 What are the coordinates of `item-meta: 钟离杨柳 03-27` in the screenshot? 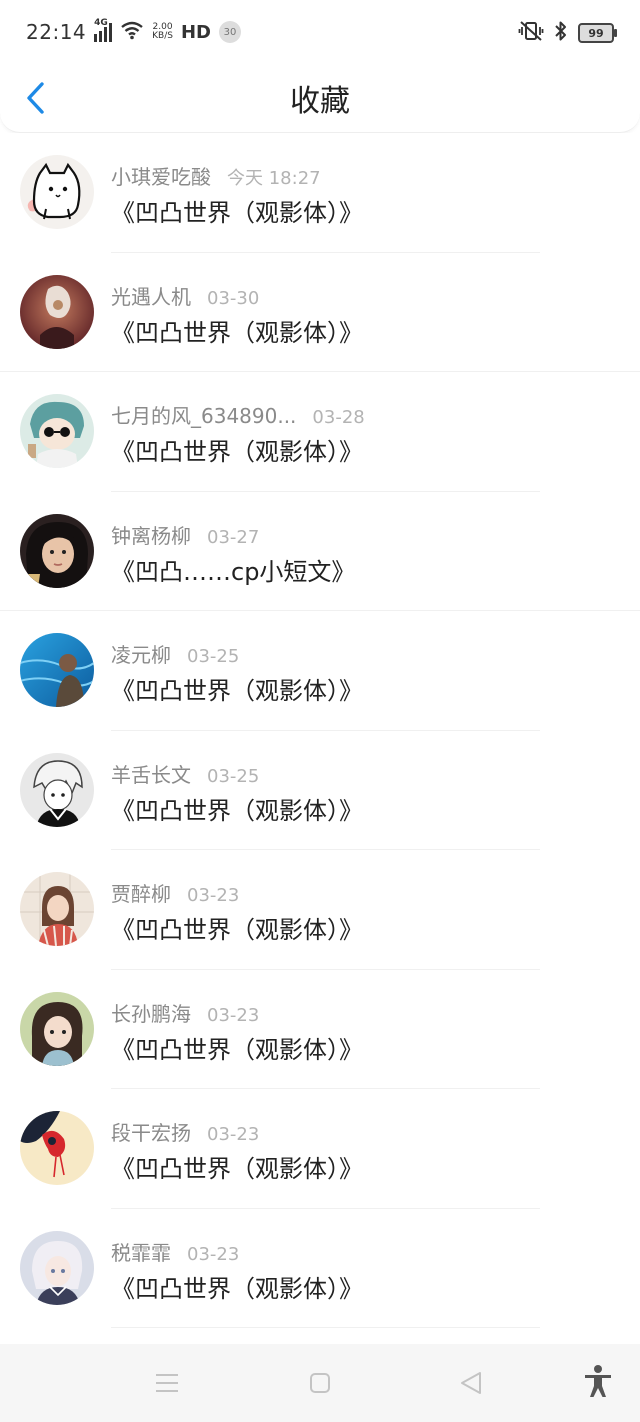 It's located at (185, 534).